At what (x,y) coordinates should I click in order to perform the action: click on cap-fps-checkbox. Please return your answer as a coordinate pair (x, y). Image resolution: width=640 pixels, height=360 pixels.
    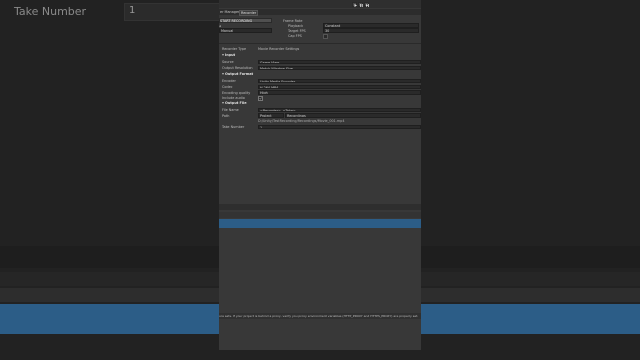
    Looking at the image, I should click on (325, 36).